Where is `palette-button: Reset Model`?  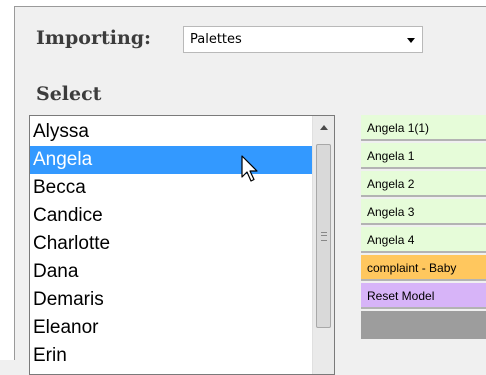
palette-button: Reset Model is located at coordinates (423, 296).